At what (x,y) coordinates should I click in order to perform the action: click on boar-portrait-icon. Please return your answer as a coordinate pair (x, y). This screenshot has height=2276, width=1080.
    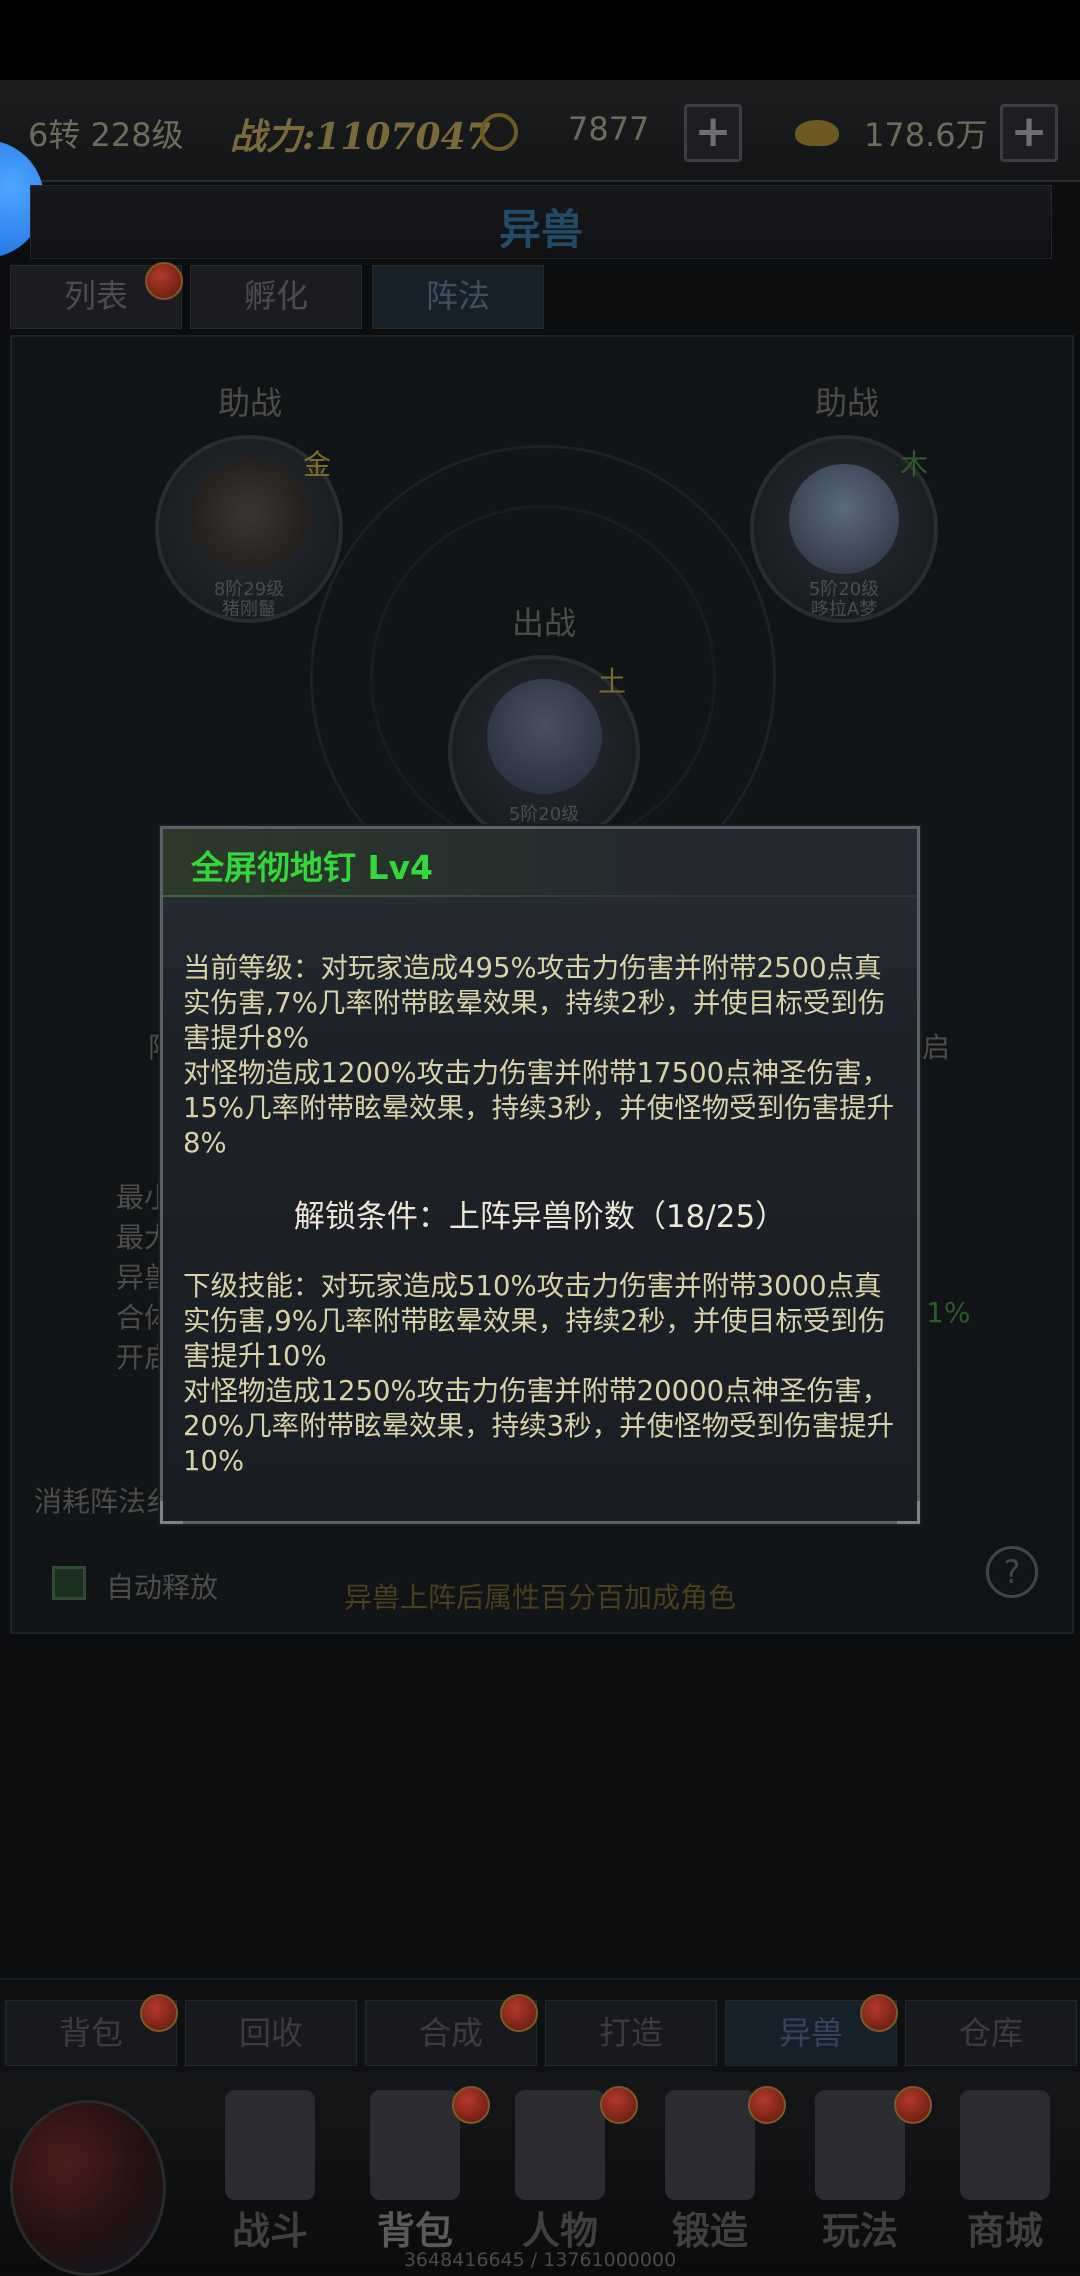
    Looking at the image, I should click on (249, 514).